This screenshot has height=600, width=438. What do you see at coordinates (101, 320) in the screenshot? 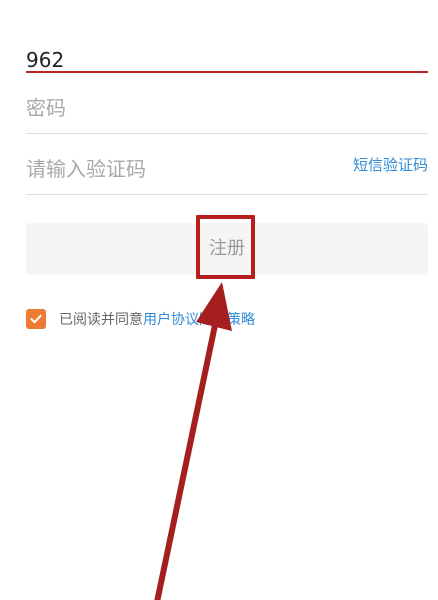
I see `agreement-text: 已阅读并同意` at bounding box center [101, 320].